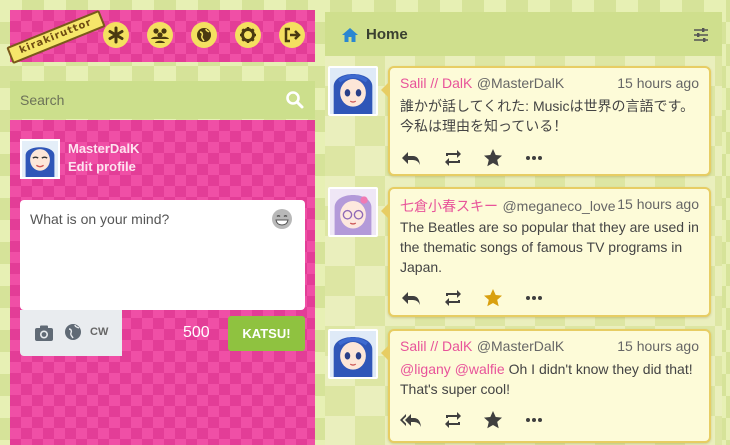 The width and height of the screenshot is (730, 445). What do you see at coordinates (42, 100) in the screenshot?
I see `search-input: Search` at bounding box center [42, 100].